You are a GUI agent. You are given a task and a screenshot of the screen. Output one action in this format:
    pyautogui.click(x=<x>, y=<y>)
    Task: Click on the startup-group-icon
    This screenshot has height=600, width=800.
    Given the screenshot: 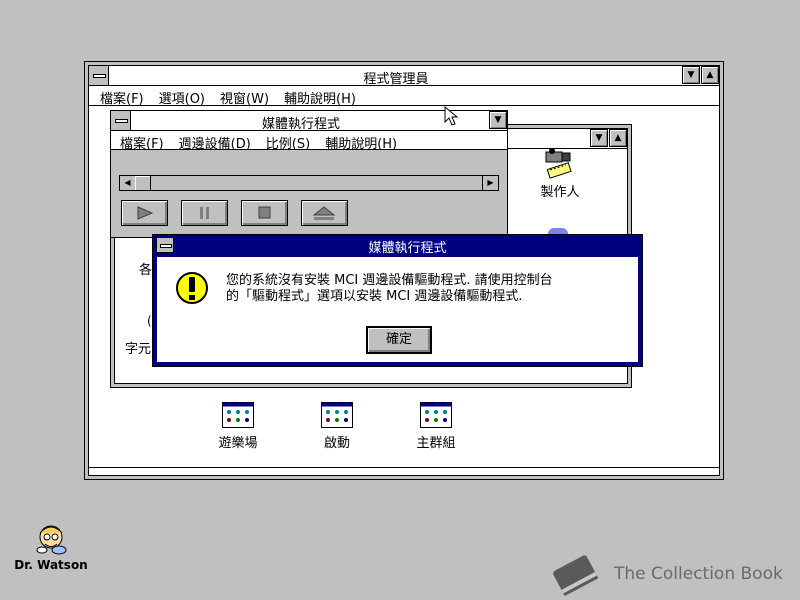 What is the action you would take?
    pyautogui.click(x=337, y=415)
    